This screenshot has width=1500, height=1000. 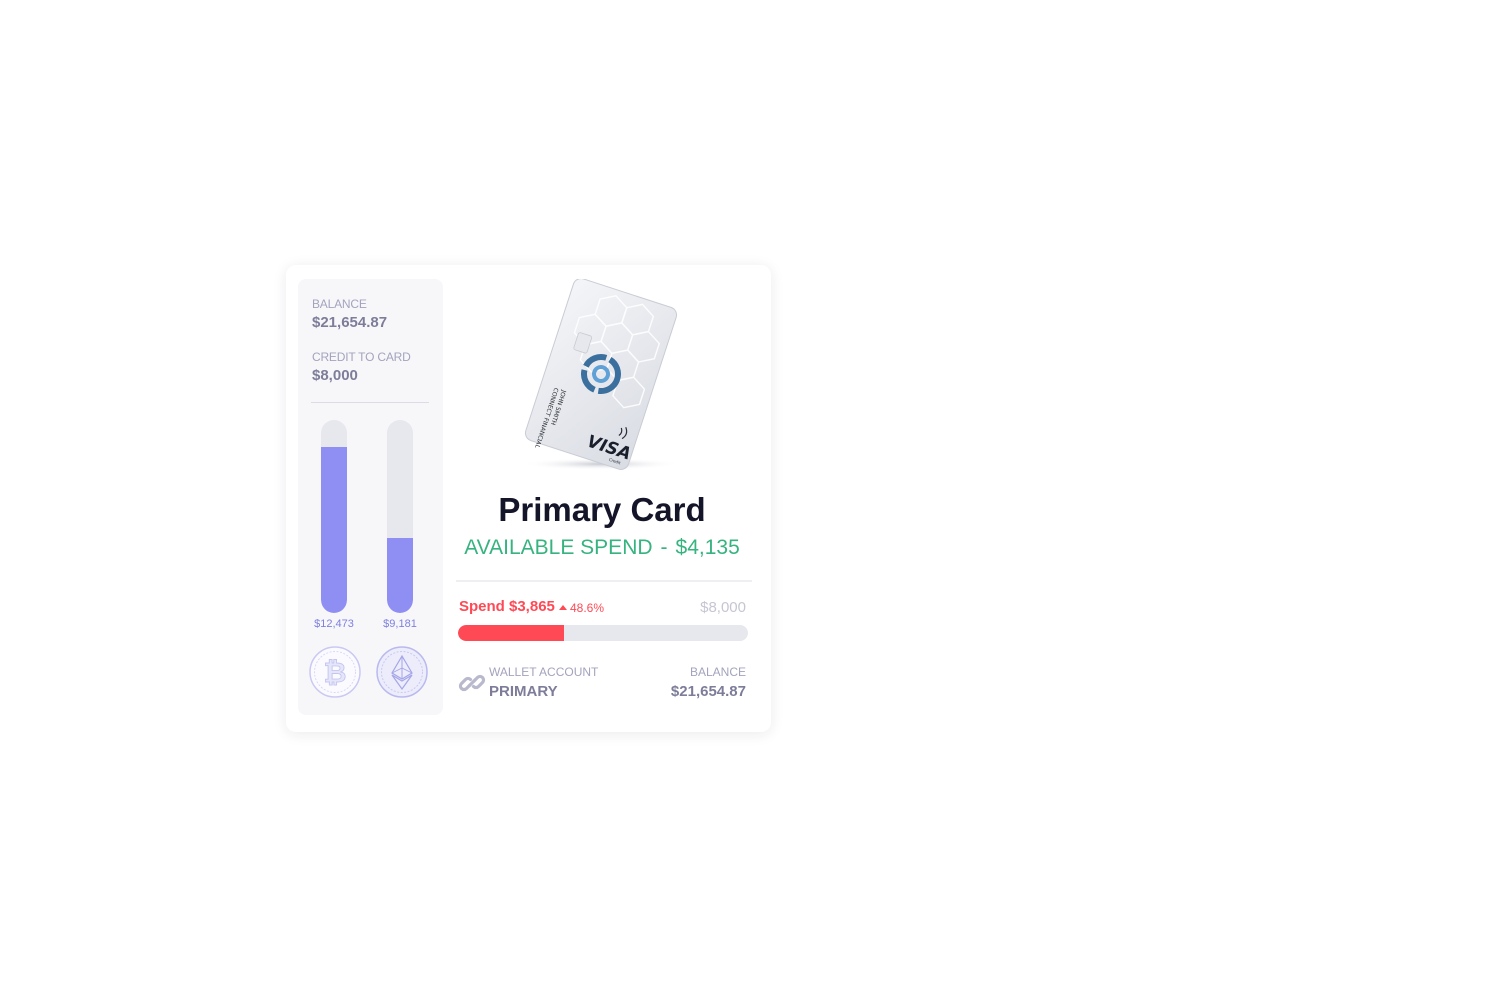 I want to click on ethereum-level-bar, so click(x=400, y=516).